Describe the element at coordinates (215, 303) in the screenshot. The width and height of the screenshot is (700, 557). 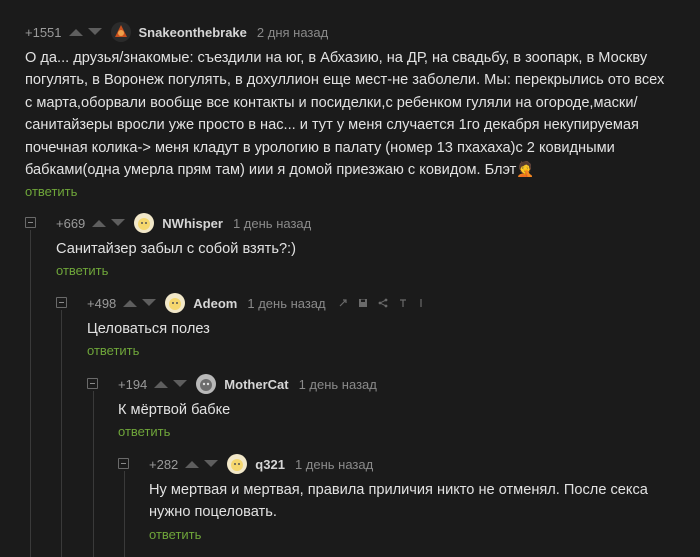
I see `comment-username: Adeom` at that location.